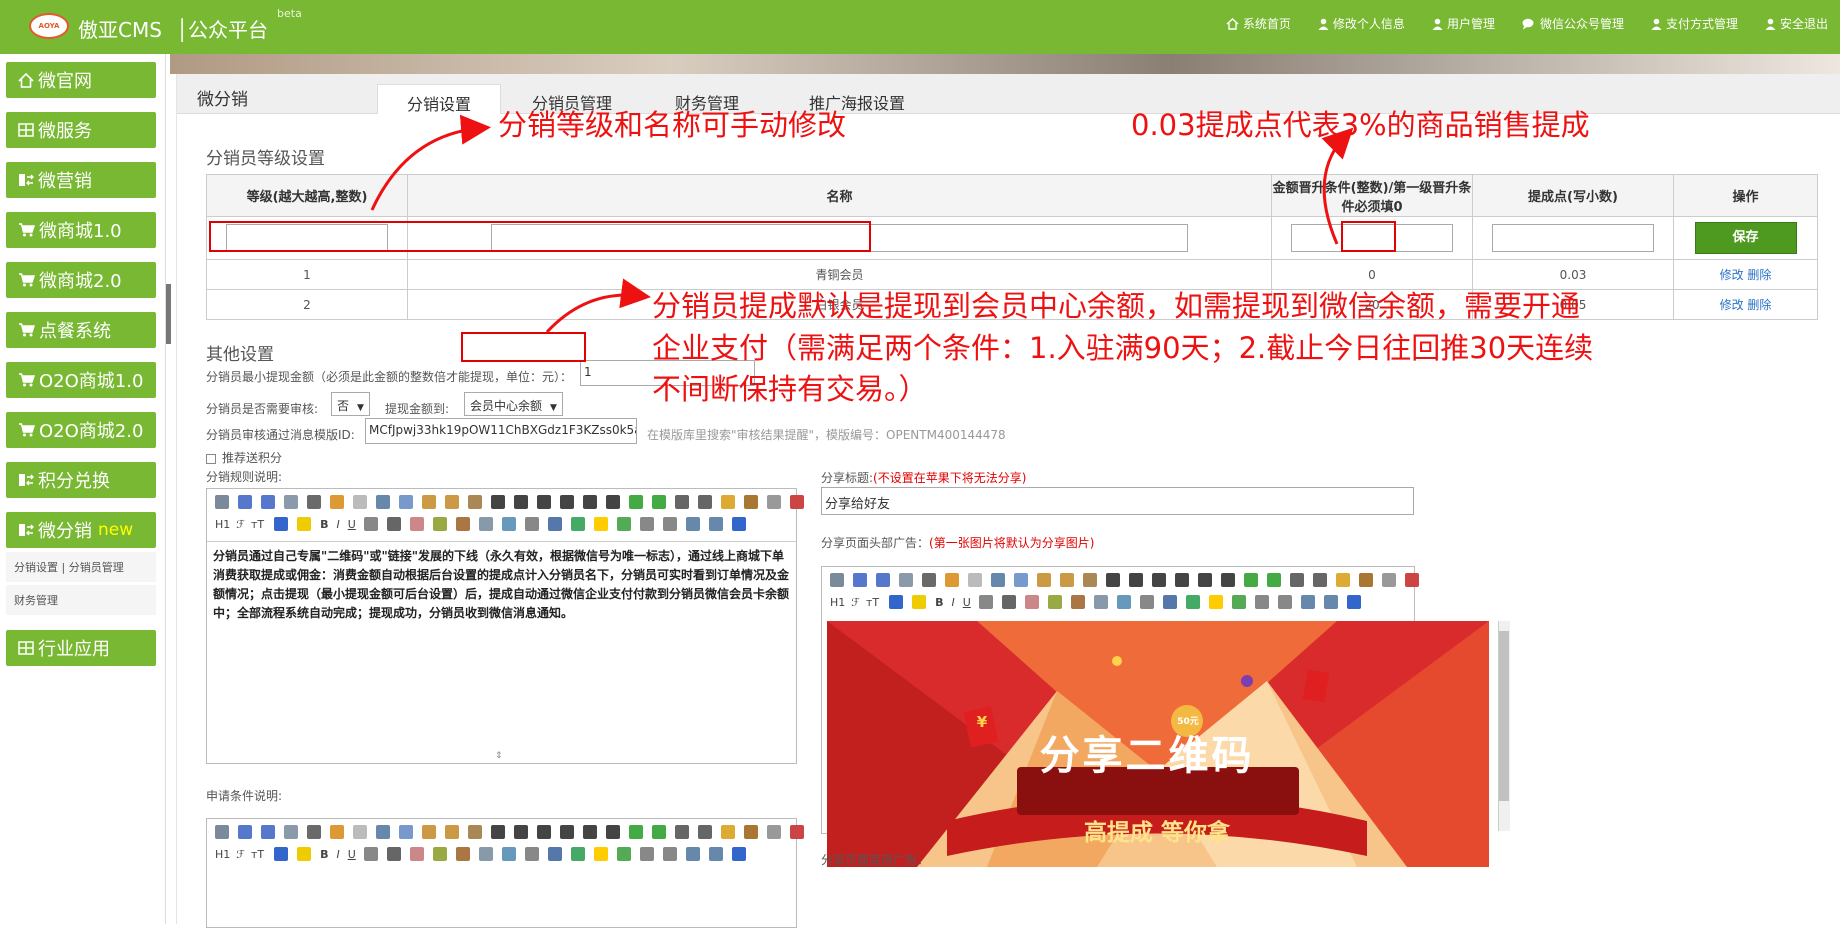 The height and width of the screenshot is (928, 1840). Describe the element at coordinates (826, 435) in the screenshot. I see `template-hint: 在模版库里搜索"审核结果提醒"，模版编号：OPENTM400144478` at that location.